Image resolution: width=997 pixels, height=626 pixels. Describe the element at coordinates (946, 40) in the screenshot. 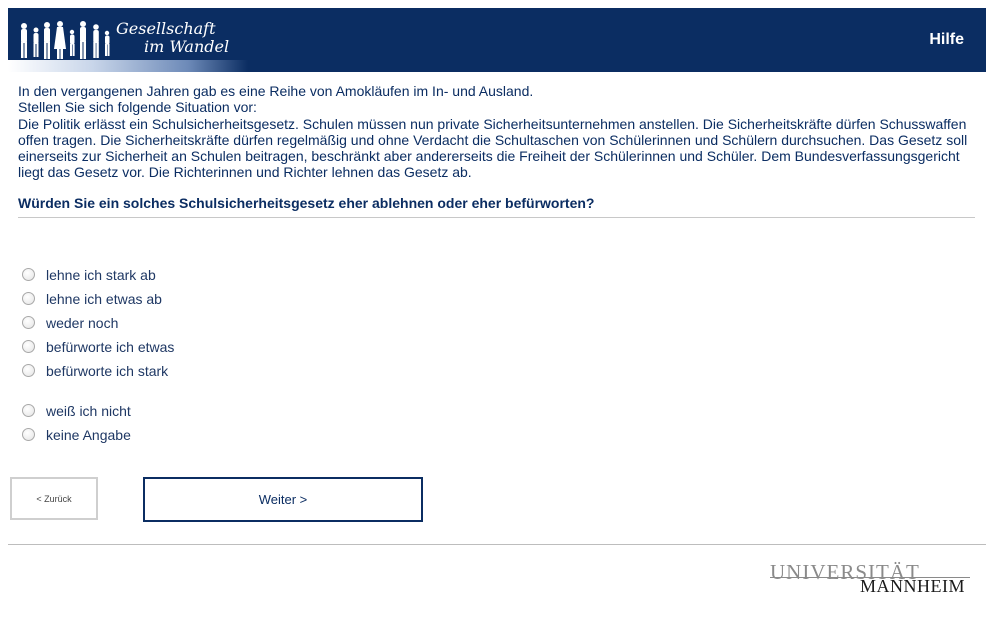

I see `help-link: Hilfe` at that location.